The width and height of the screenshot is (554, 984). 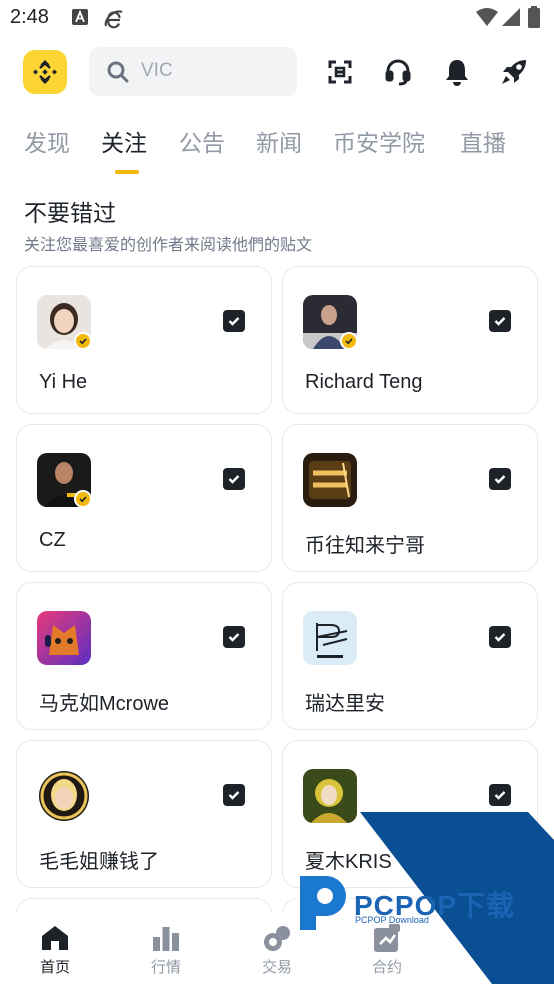 What do you see at coordinates (144, 498) in the screenshot?
I see `creator-card: CZ` at bounding box center [144, 498].